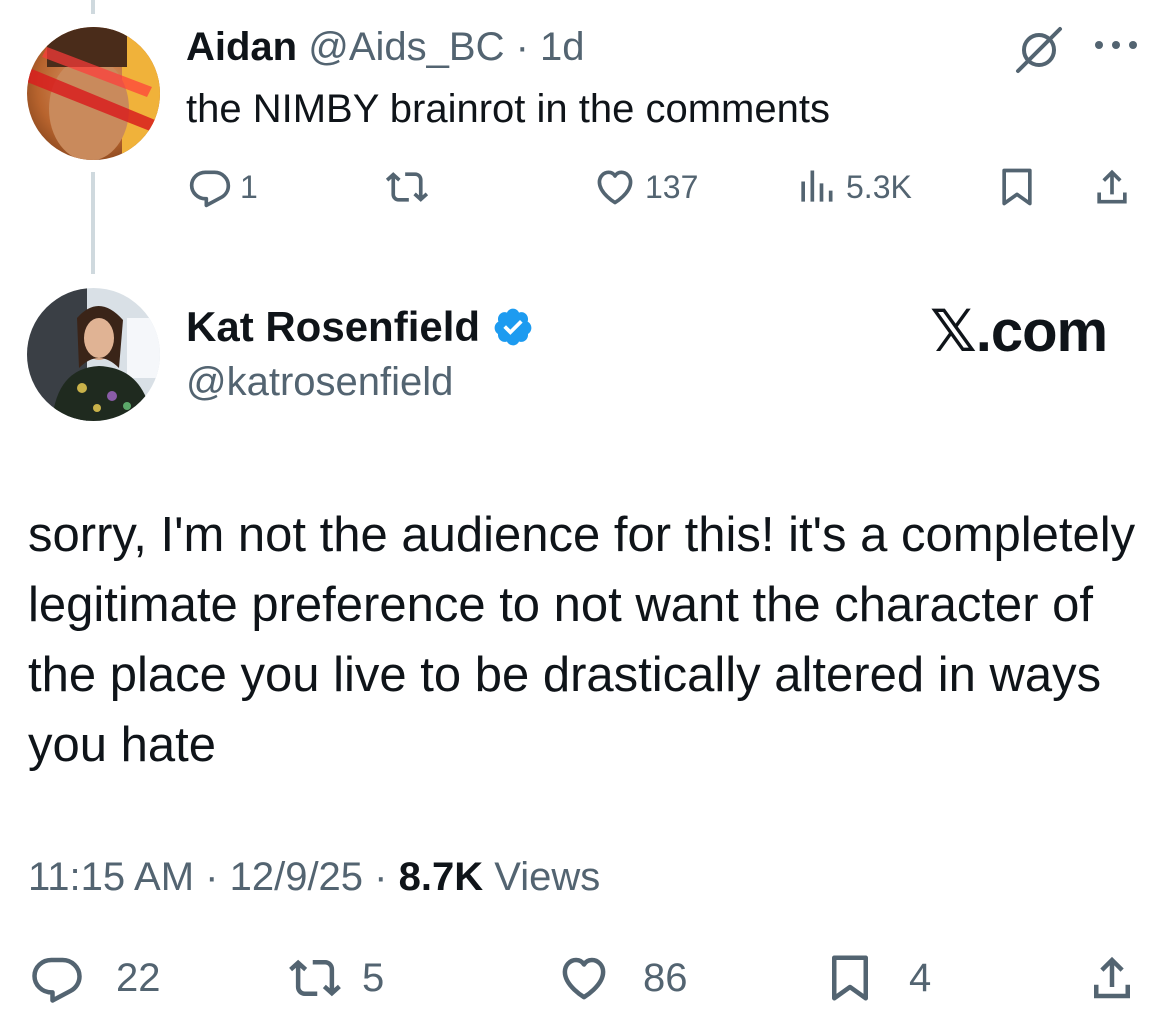  I want to click on reply-timestamp: 1d, so click(562, 47).